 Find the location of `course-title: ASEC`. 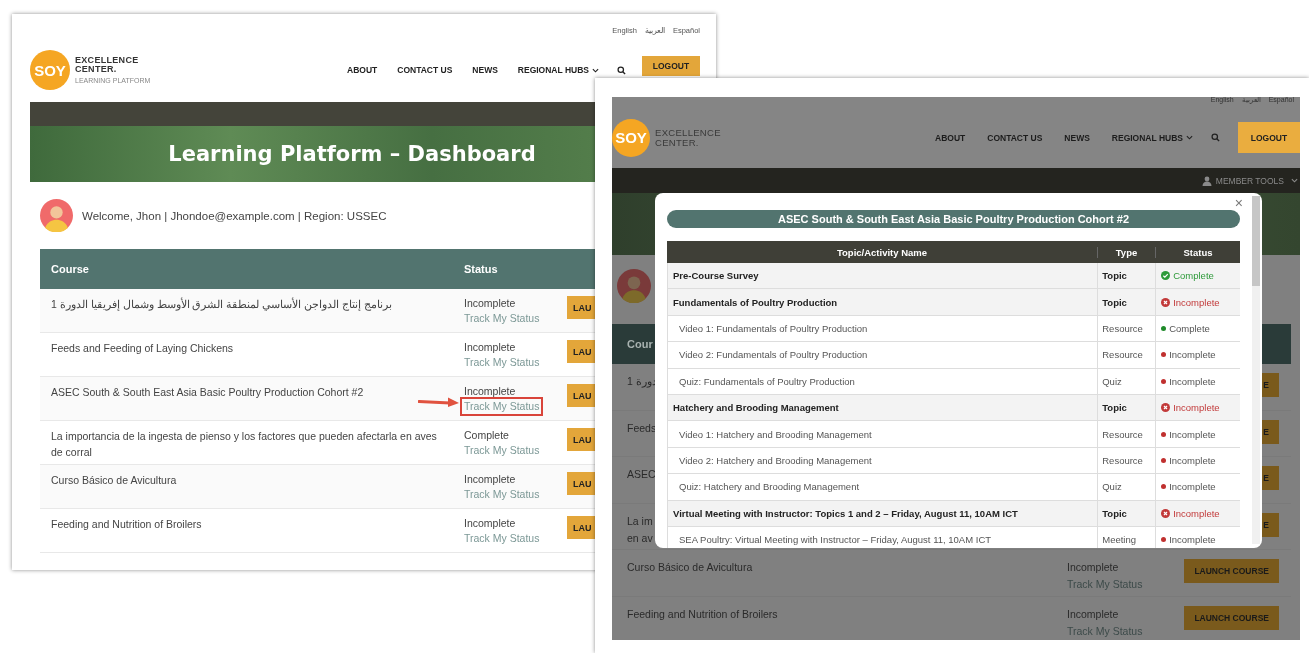

course-title: ASEC is located at coordinates (641, 474).